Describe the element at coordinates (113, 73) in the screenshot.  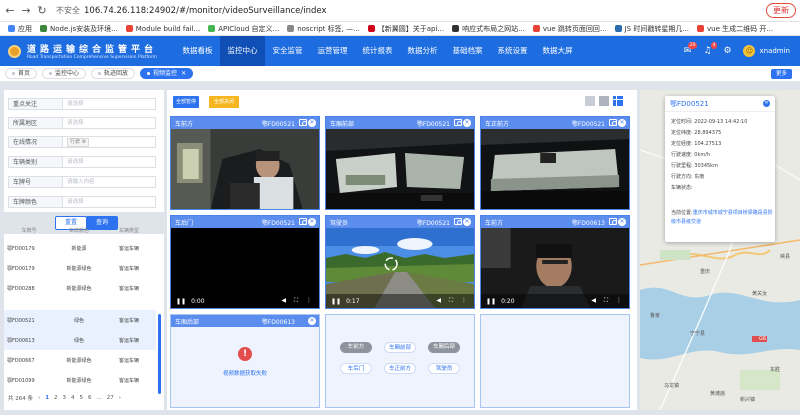
I see `tab-track-playback: 轨迹回放` at that location.